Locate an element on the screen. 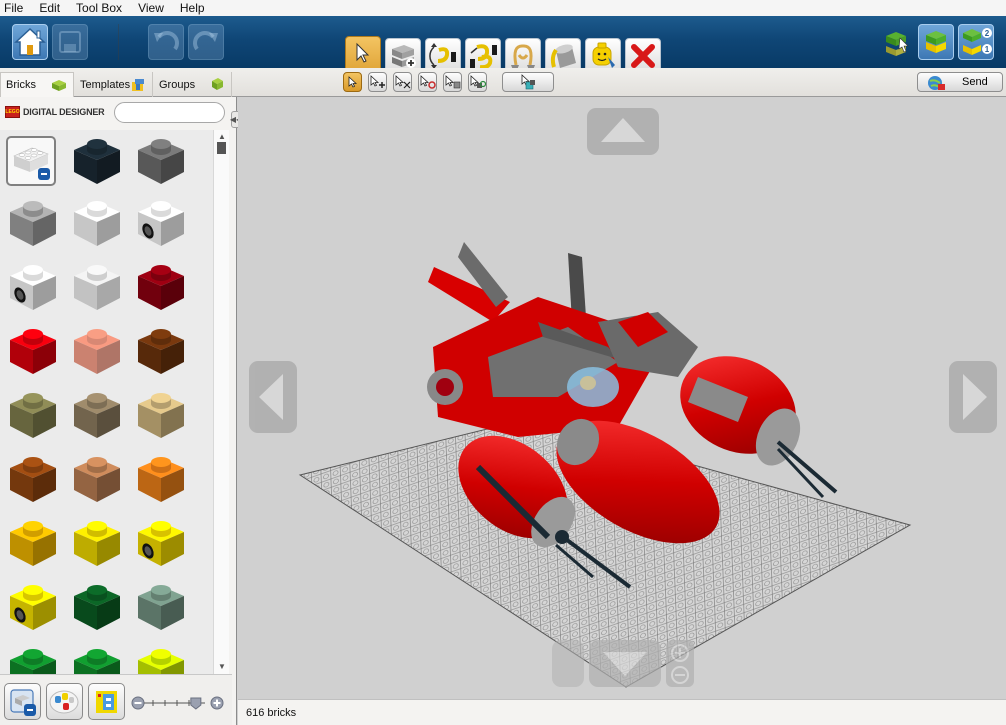  clone-brick-icon is located at coordinates (404, 56).